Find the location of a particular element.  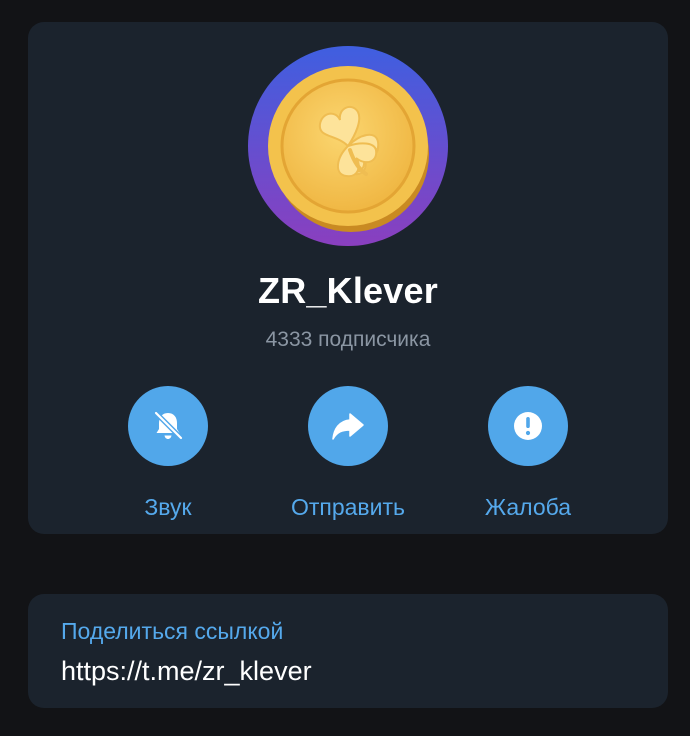

report-button-label: Жалоба is located at coordinates (528, 507).